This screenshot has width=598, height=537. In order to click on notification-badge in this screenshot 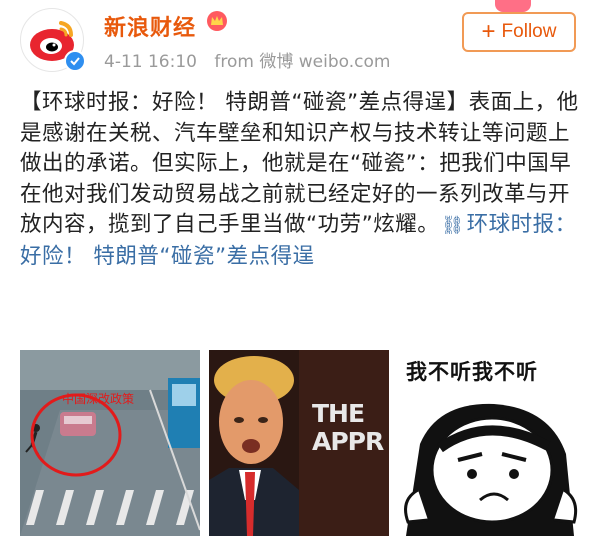, I will do `click(513, 6)`.